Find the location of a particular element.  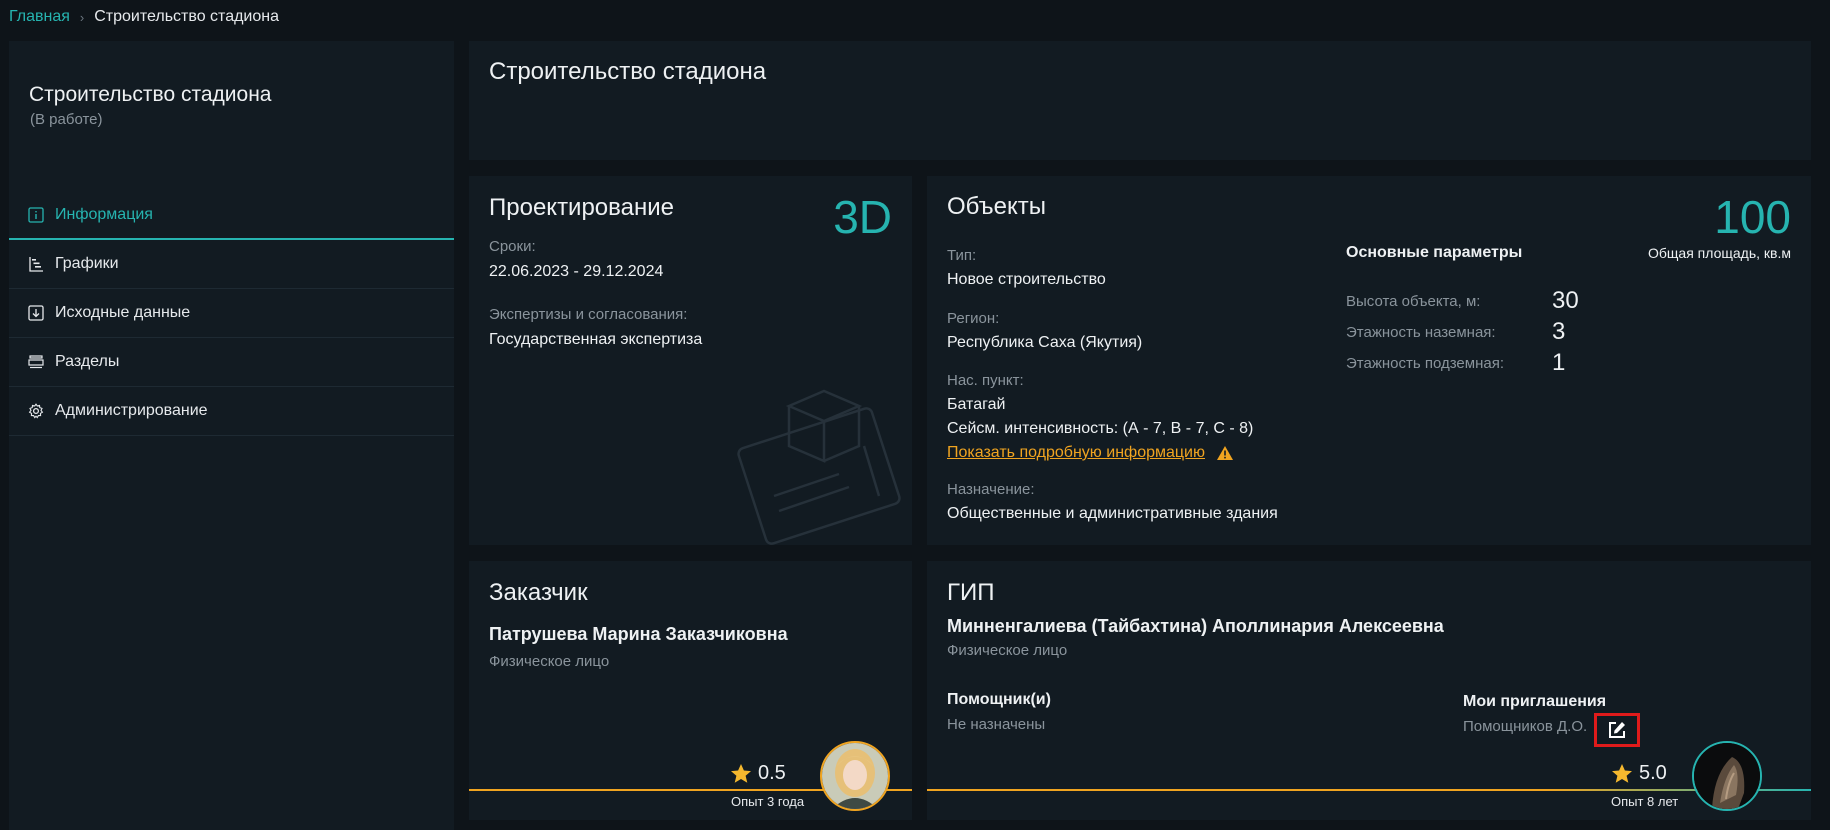

sidebar-item-label: Разделы is located at coordinates (87, 361).